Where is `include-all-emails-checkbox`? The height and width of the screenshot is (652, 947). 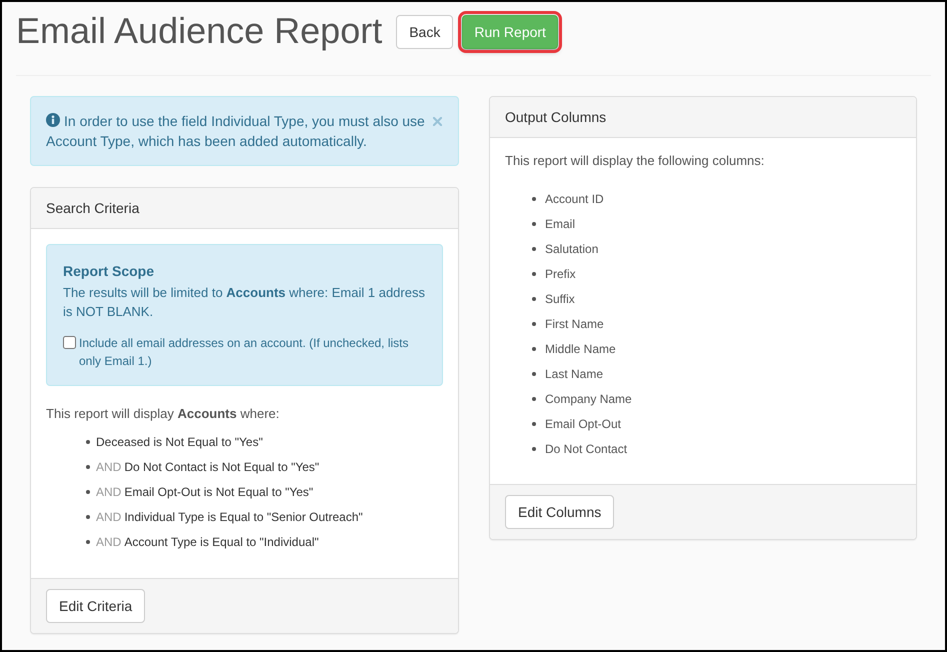
include-all-emails-checkbox is located at coordinates (69, 342).